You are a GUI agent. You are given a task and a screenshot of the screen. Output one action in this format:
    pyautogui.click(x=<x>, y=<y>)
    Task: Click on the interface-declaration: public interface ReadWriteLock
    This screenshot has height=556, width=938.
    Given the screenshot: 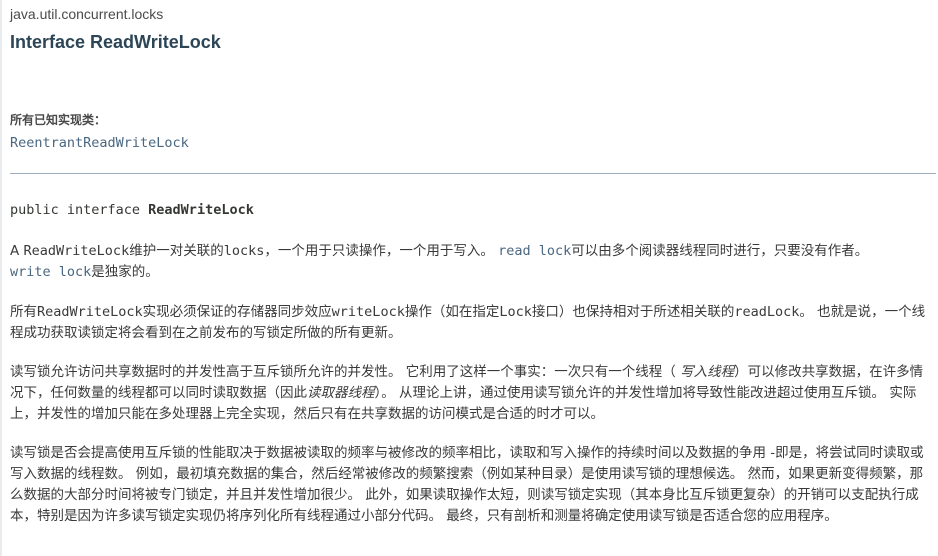 What is the action you would take?
    pyautogui.click(x=132, y=210)
    